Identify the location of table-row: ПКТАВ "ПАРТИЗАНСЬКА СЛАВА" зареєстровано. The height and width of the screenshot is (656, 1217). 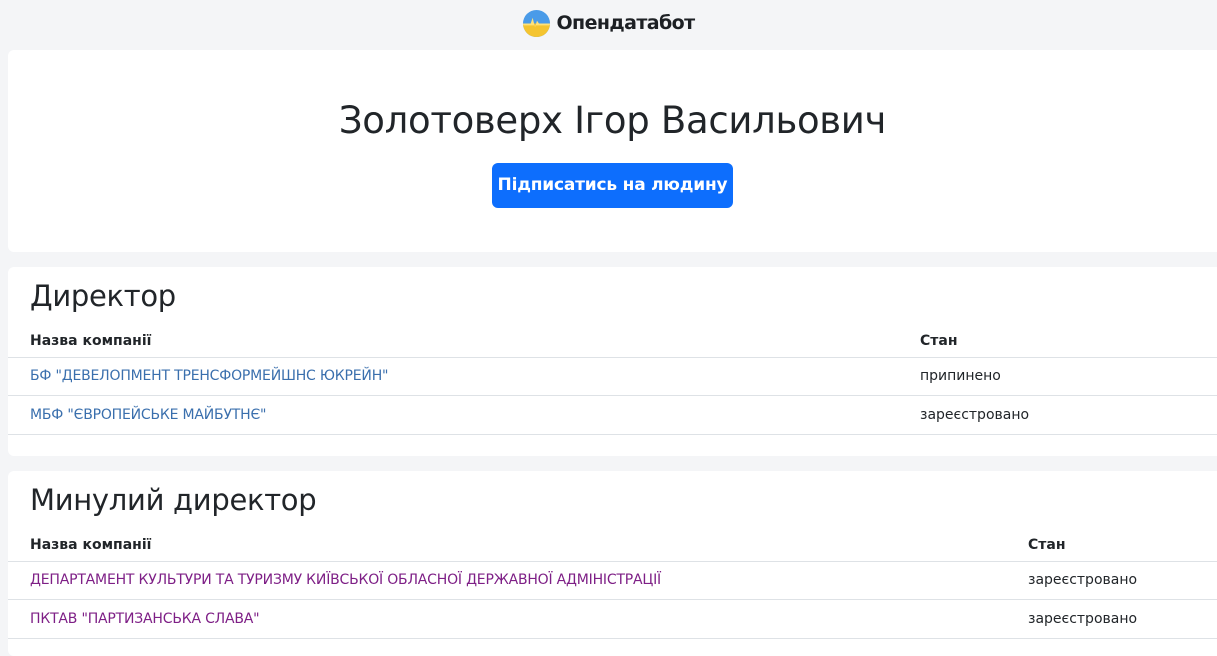
(612, 619).